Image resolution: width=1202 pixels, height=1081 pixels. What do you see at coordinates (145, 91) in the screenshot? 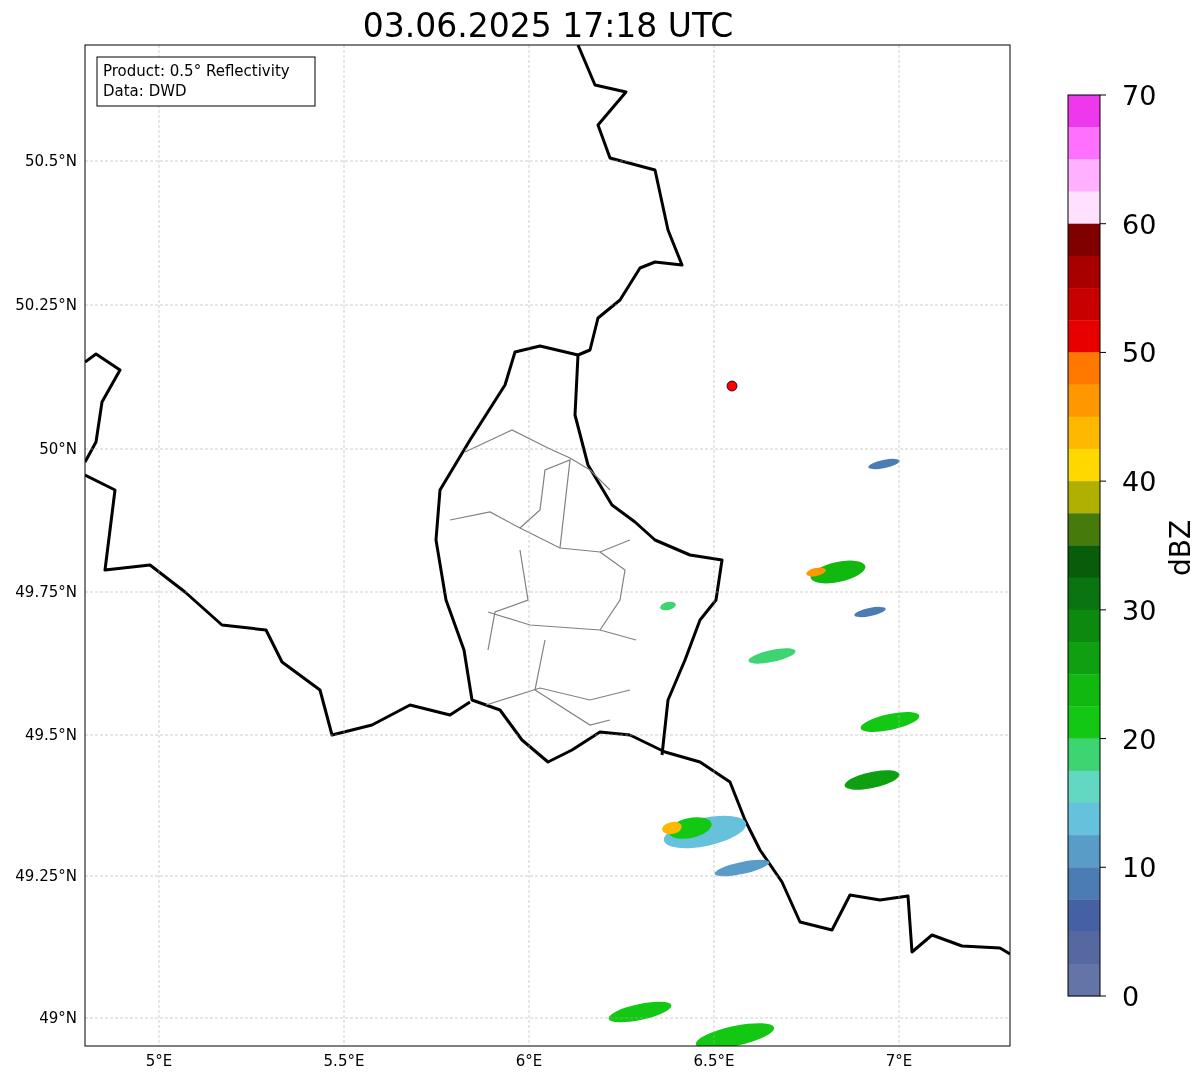
I see `legend-text: Data: DWD` at bounding box center [145, 91].